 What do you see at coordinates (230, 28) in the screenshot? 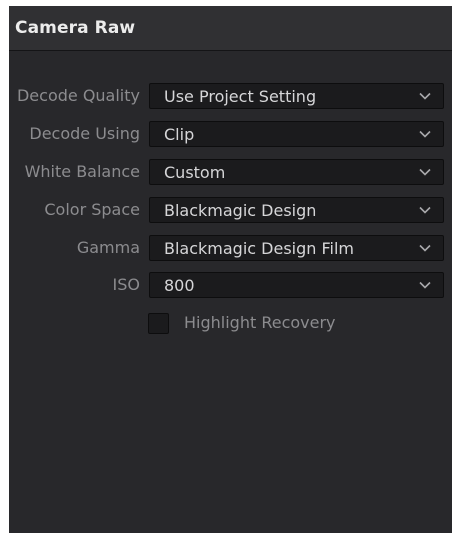
I see `panel-header: Camera Raw` at bounding box center [230, 28].